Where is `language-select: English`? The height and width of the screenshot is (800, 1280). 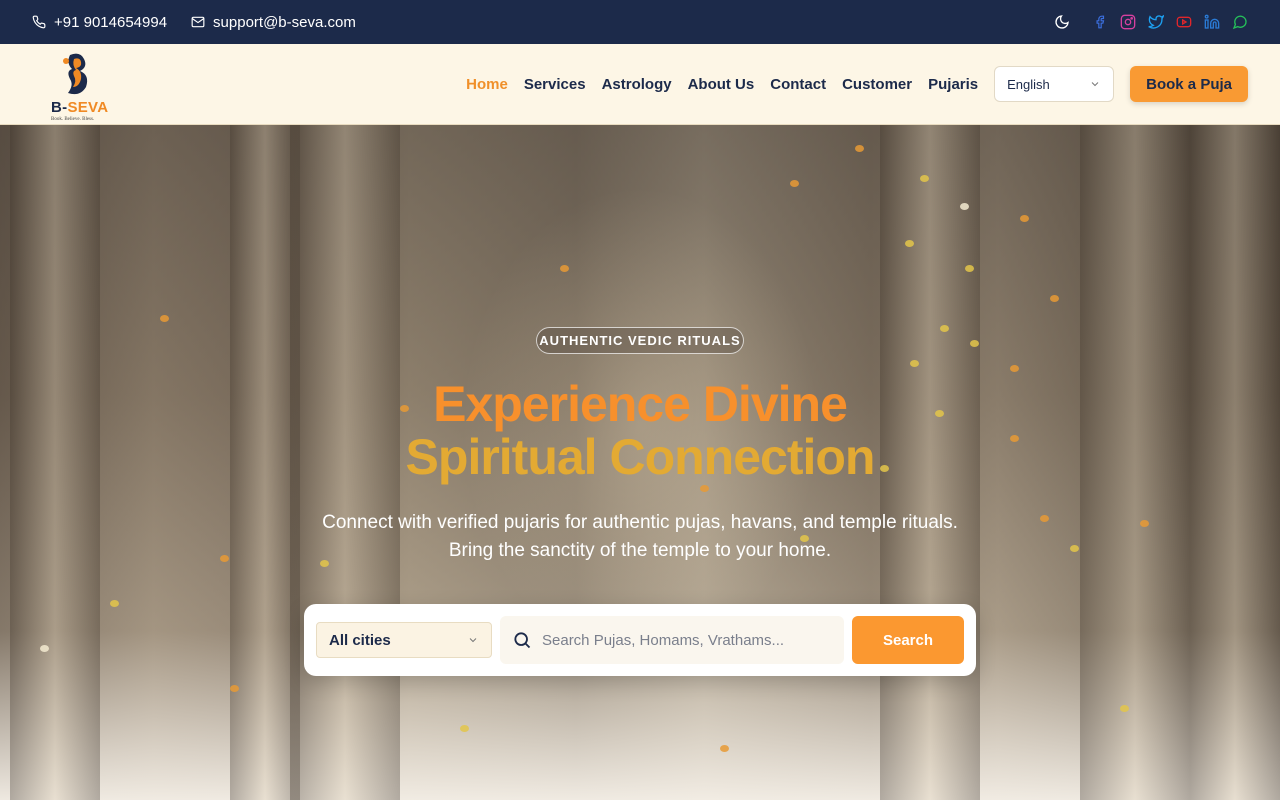
language-select: English is located at coordinates (1054, 84).